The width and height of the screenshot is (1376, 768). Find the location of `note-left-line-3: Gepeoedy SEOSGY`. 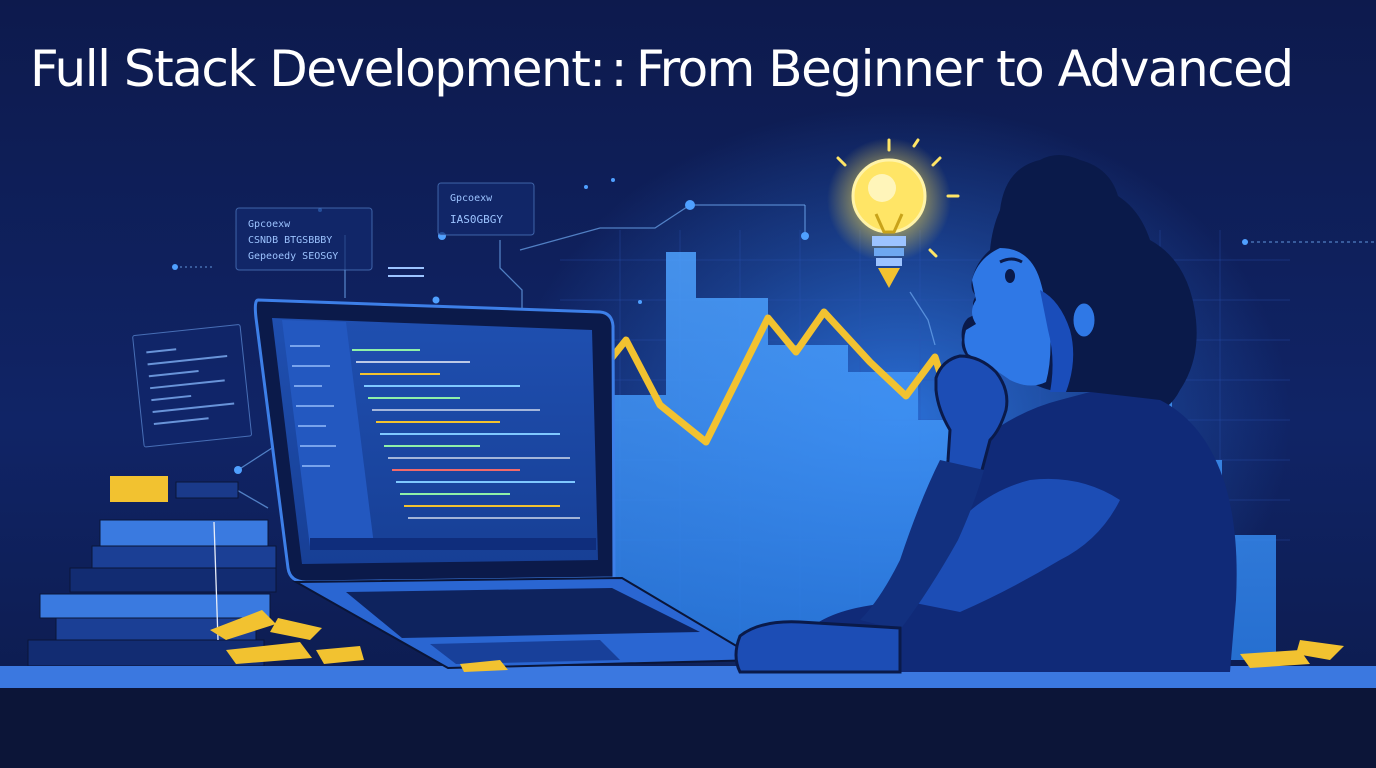

note-left-line-3: Gepeoedy SEOSGY is located at coordinates (293, 256).